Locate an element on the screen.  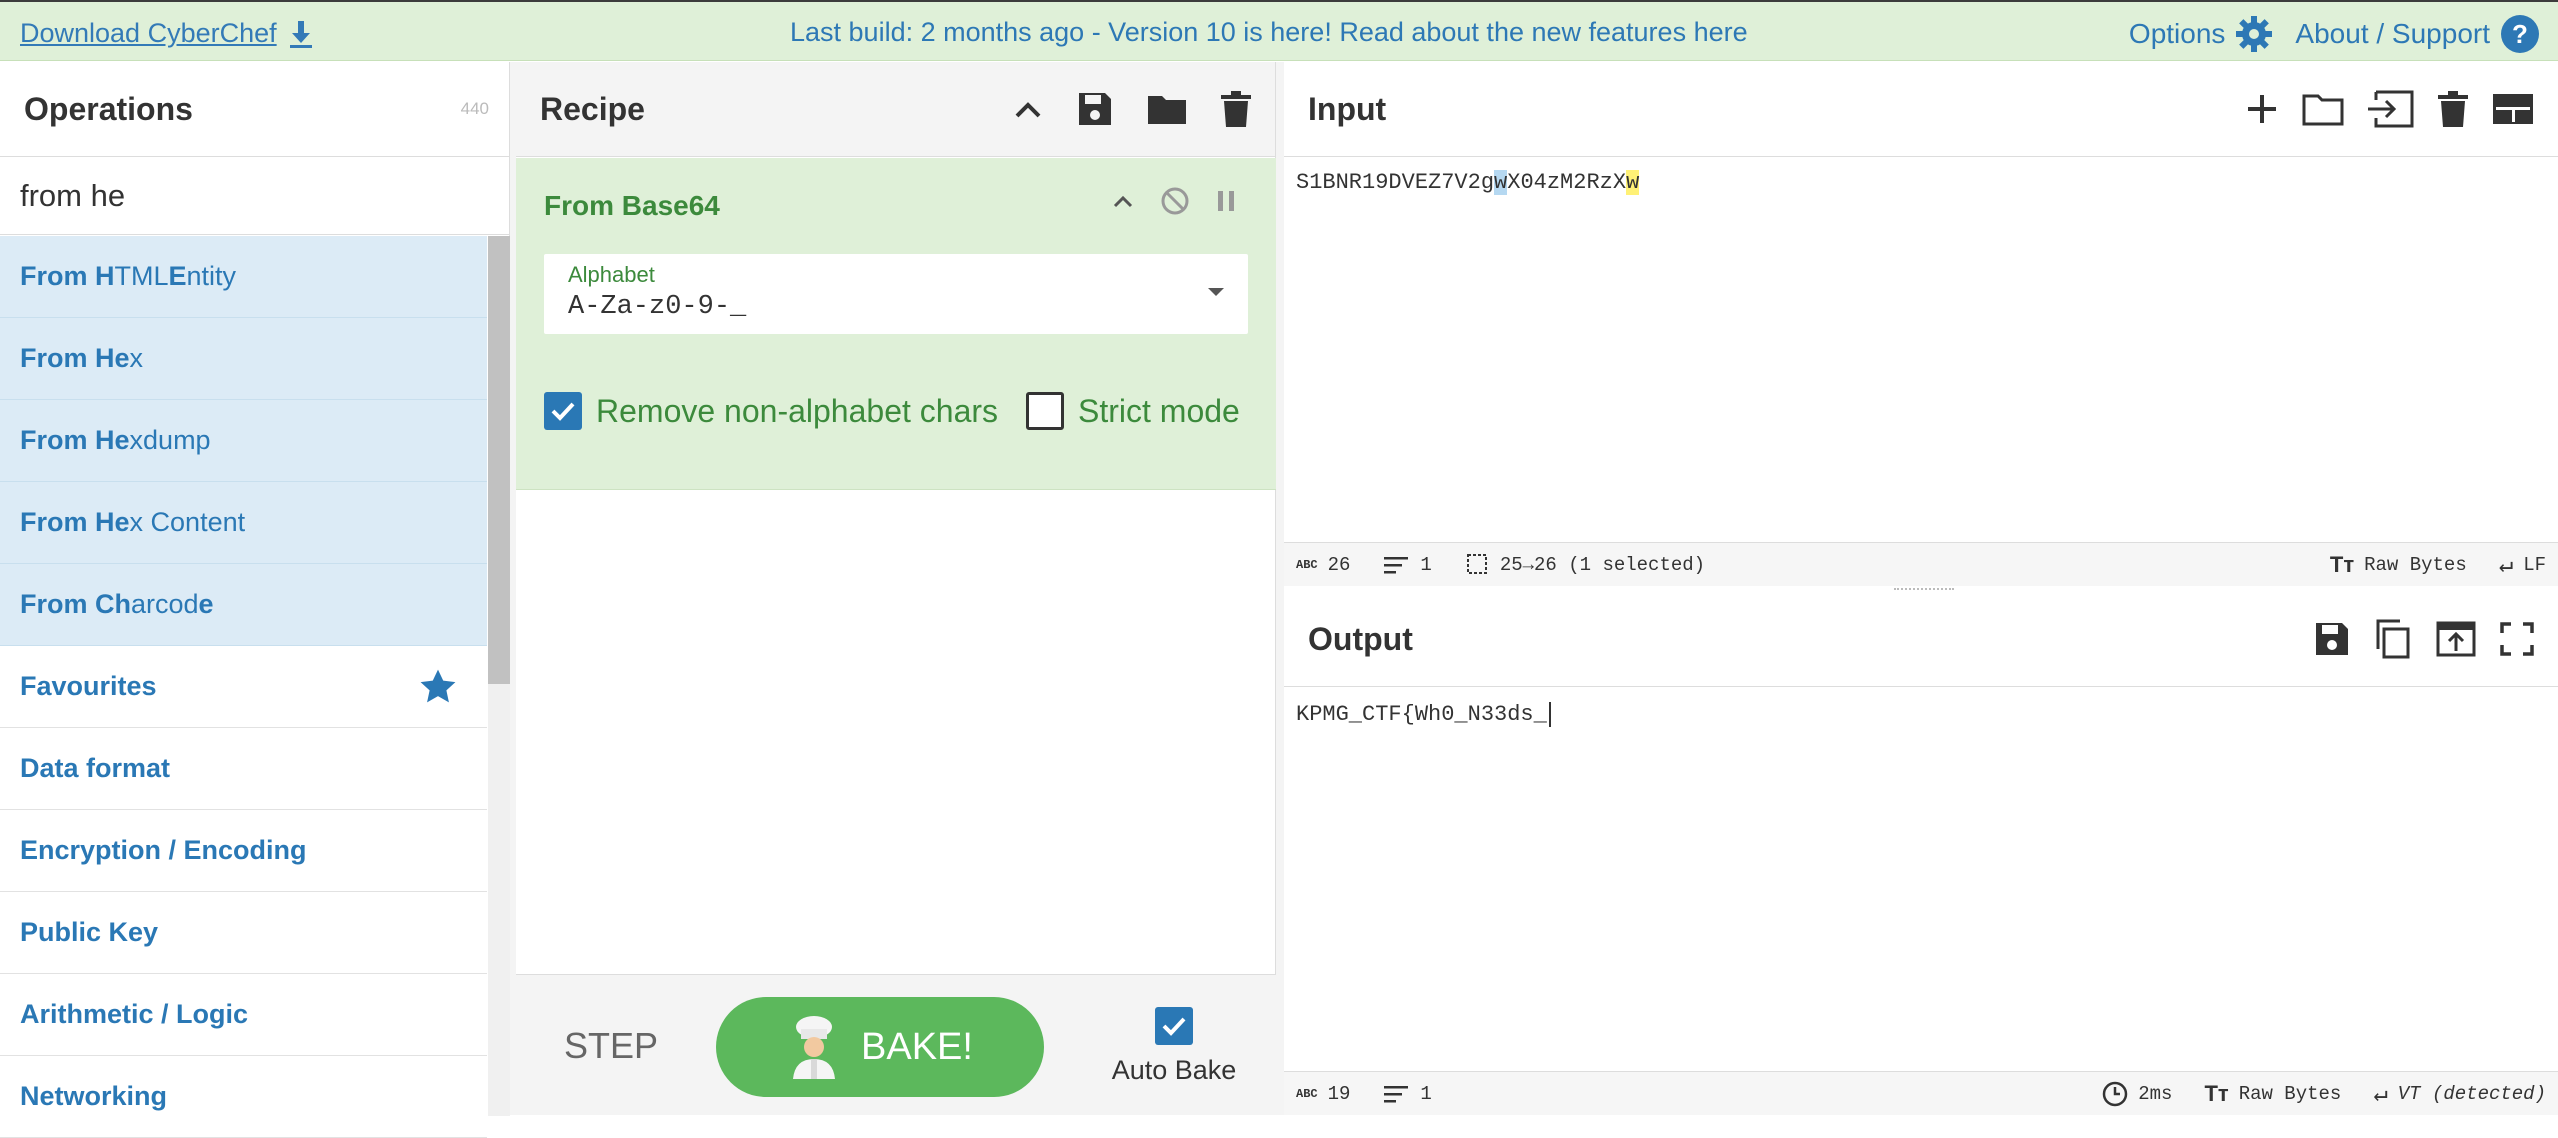
star-icon is located at coordinates (438, 685).